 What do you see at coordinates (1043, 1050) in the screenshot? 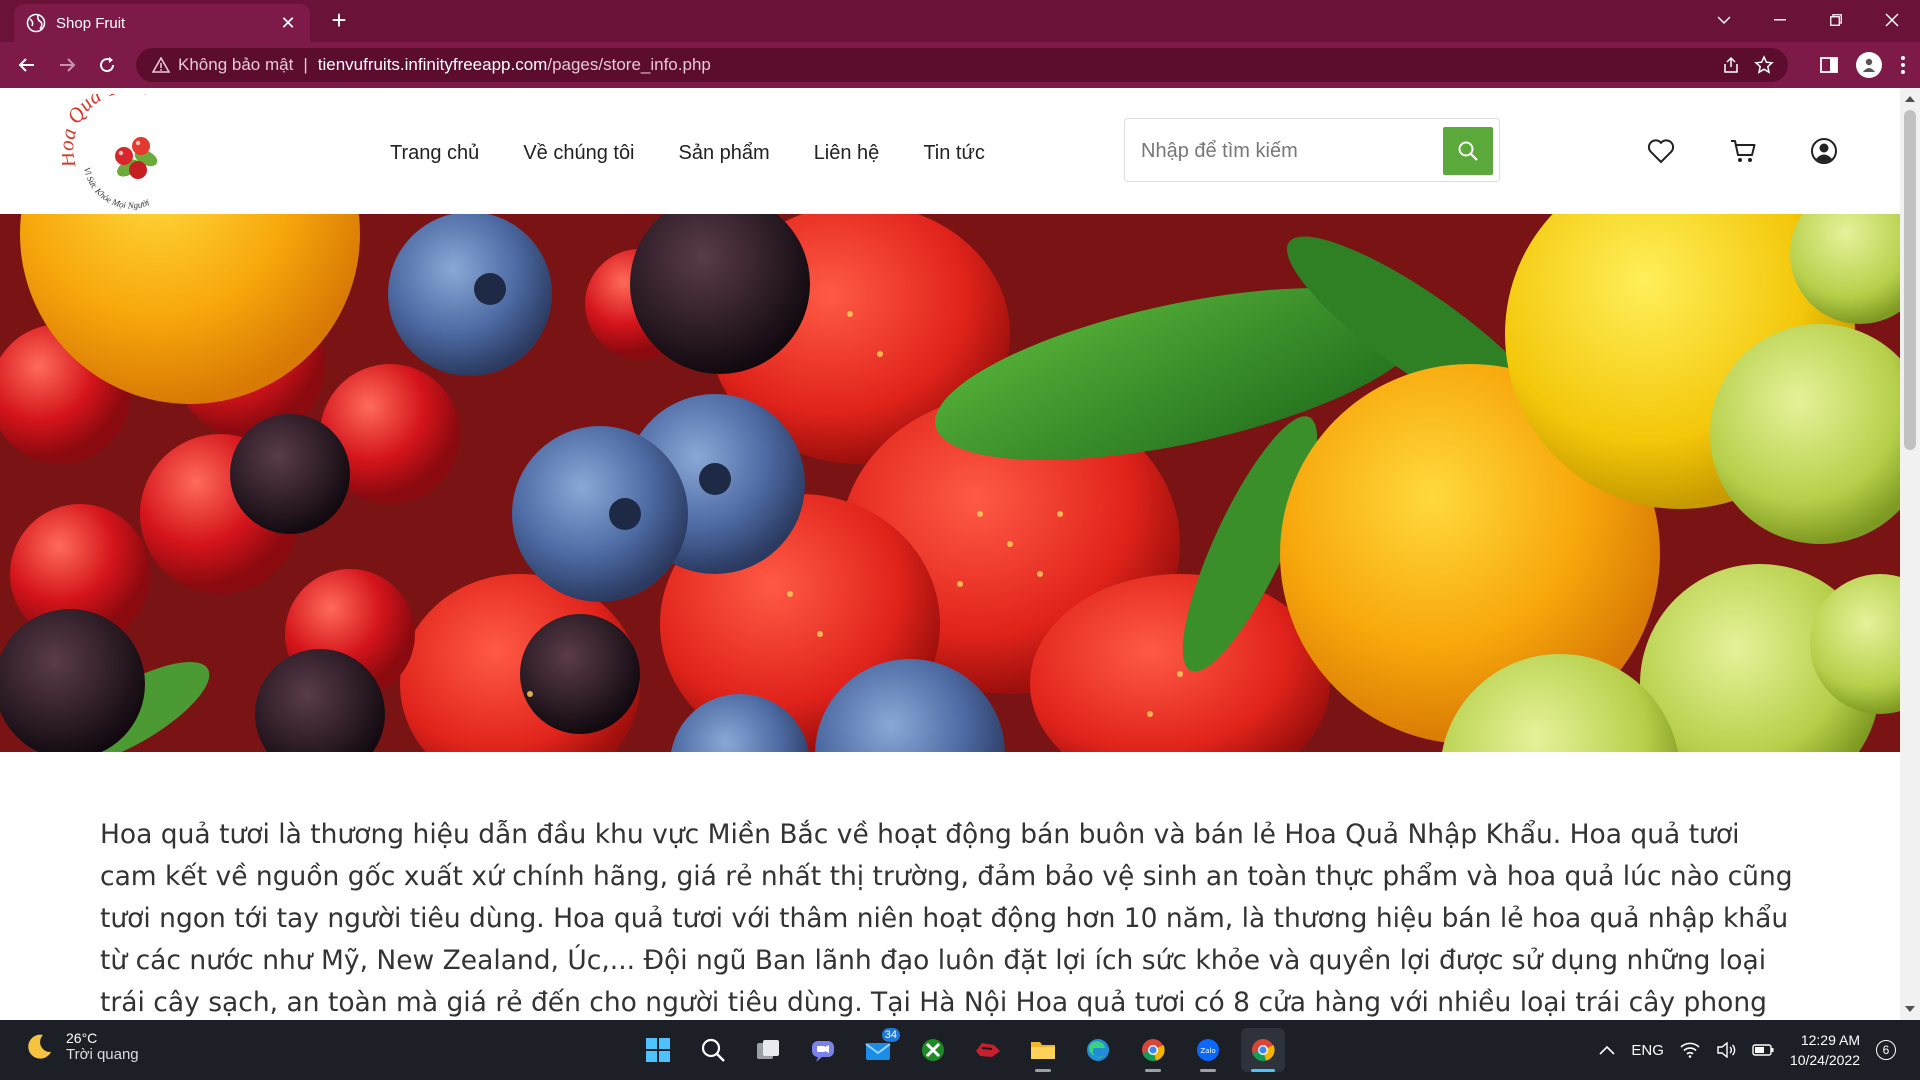
I see `file-explorer-icon` at bounding box center [1043, 1050].